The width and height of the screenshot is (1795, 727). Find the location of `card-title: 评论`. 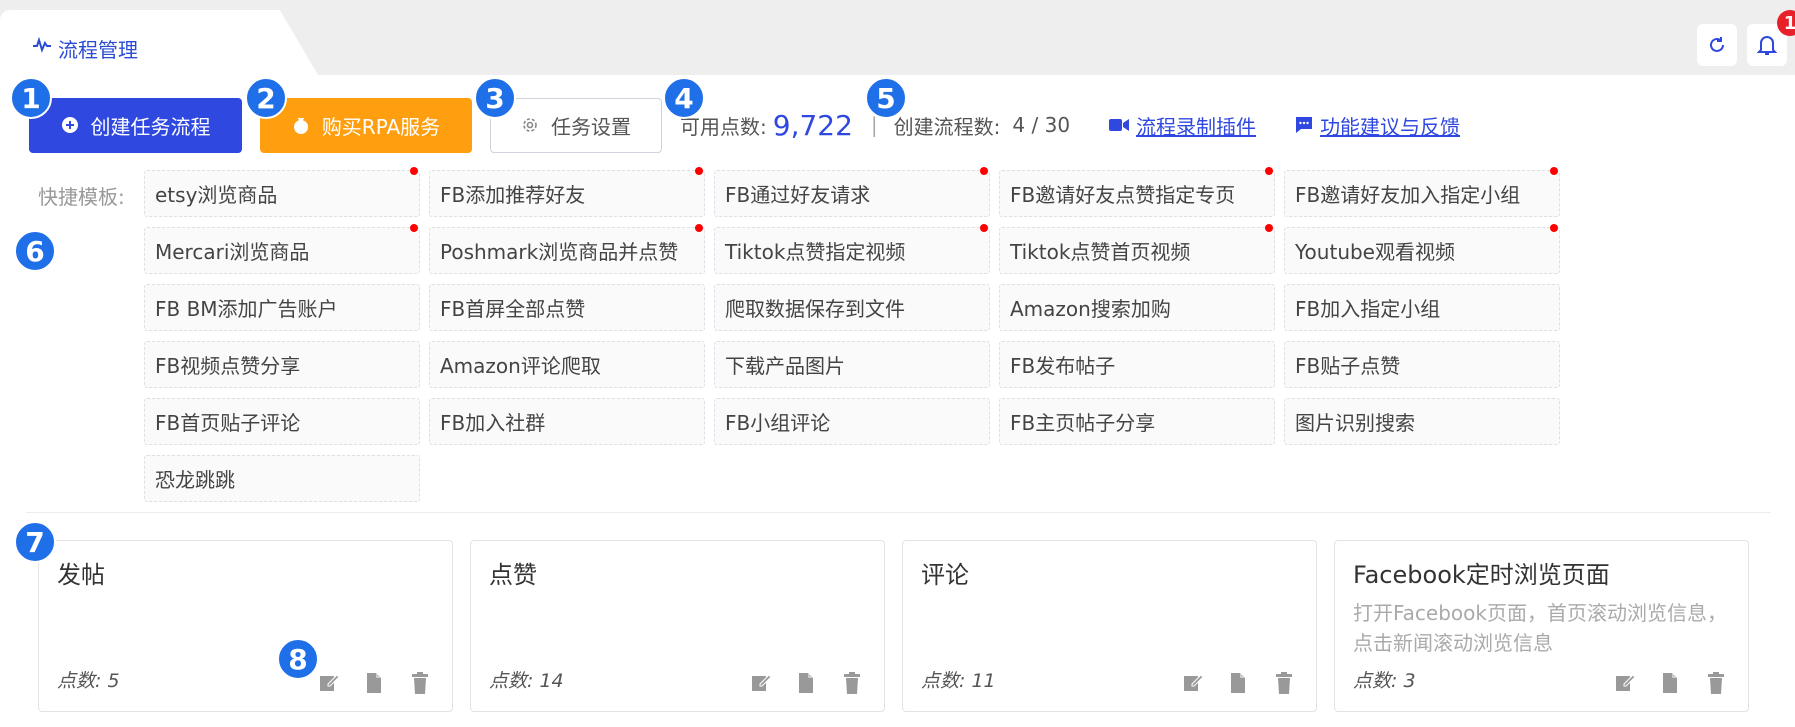

card-title: 评论 is located at coordinates (945, 575).